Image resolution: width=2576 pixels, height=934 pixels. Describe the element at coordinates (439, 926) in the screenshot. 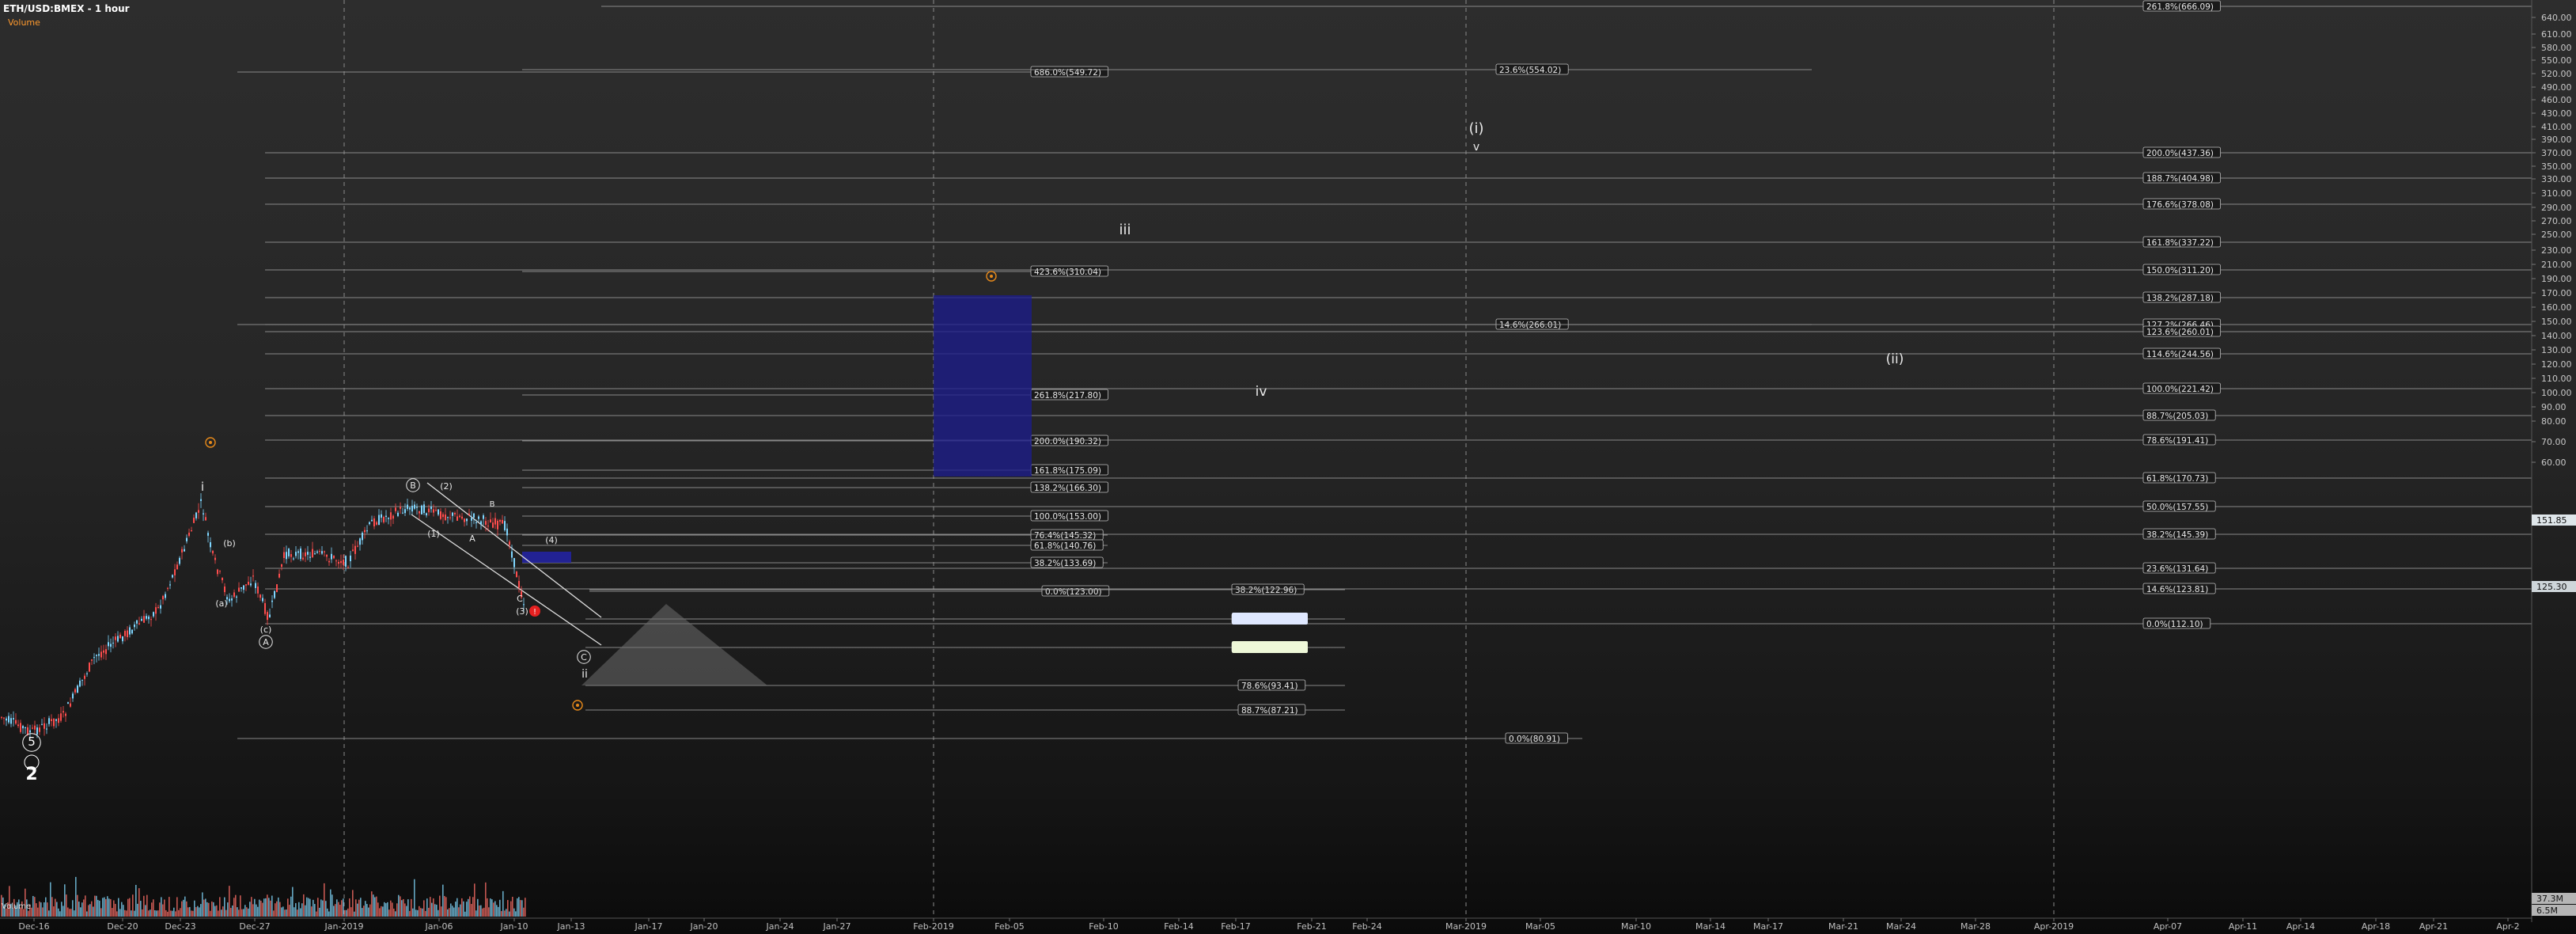

I see `time-tick-label: Jan-06` at that location.